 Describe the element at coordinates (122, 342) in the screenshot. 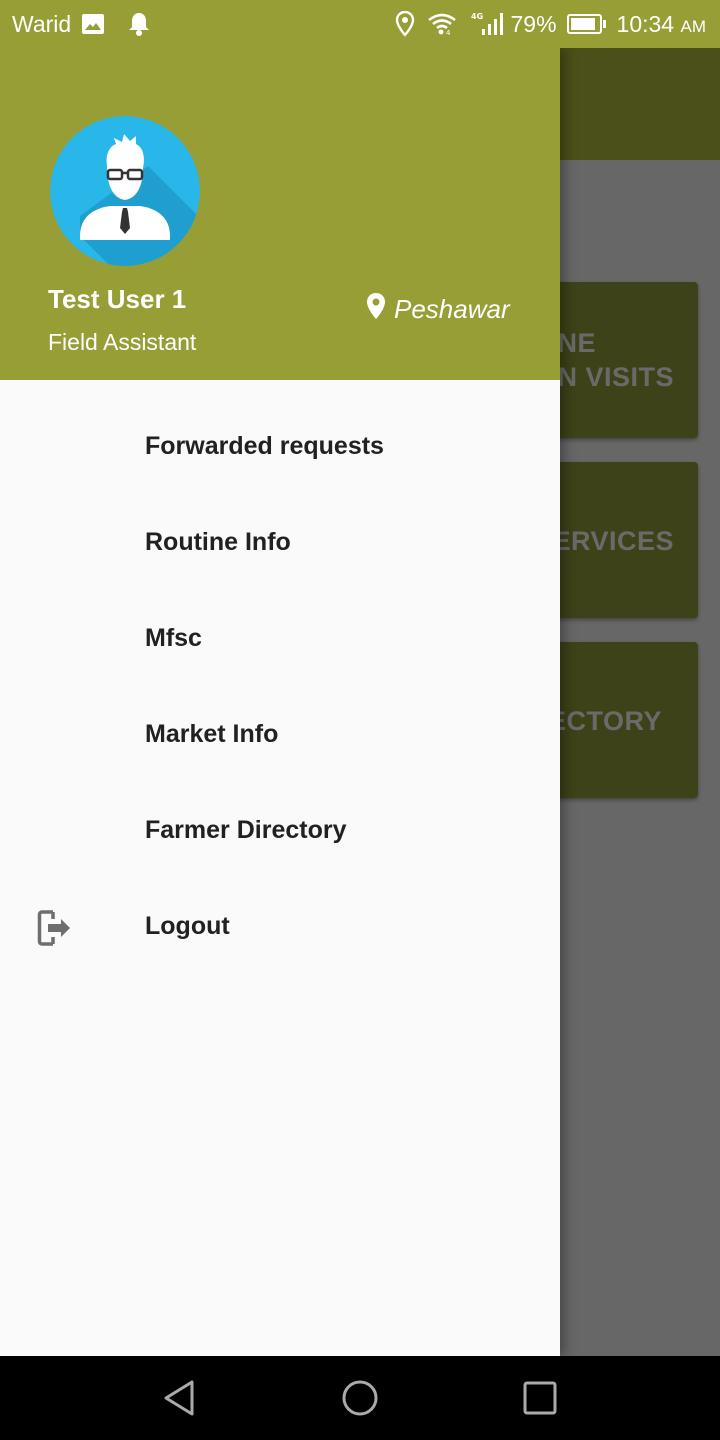

I see `user-role: Field Assistant` at that location.